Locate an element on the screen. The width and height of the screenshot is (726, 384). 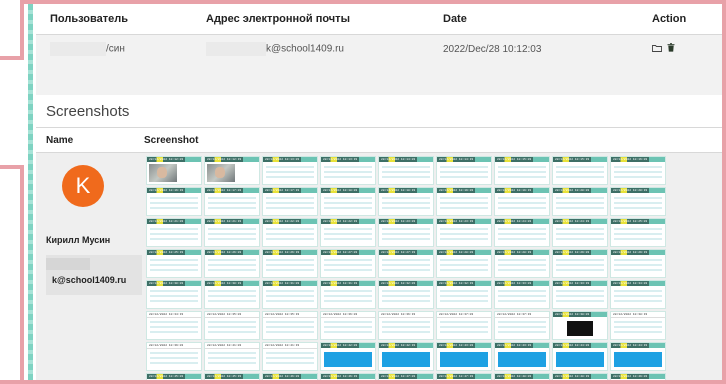
thumbnail-timestamp: 28/12/2022 10:30:33 is located at coordinates (224, 283).